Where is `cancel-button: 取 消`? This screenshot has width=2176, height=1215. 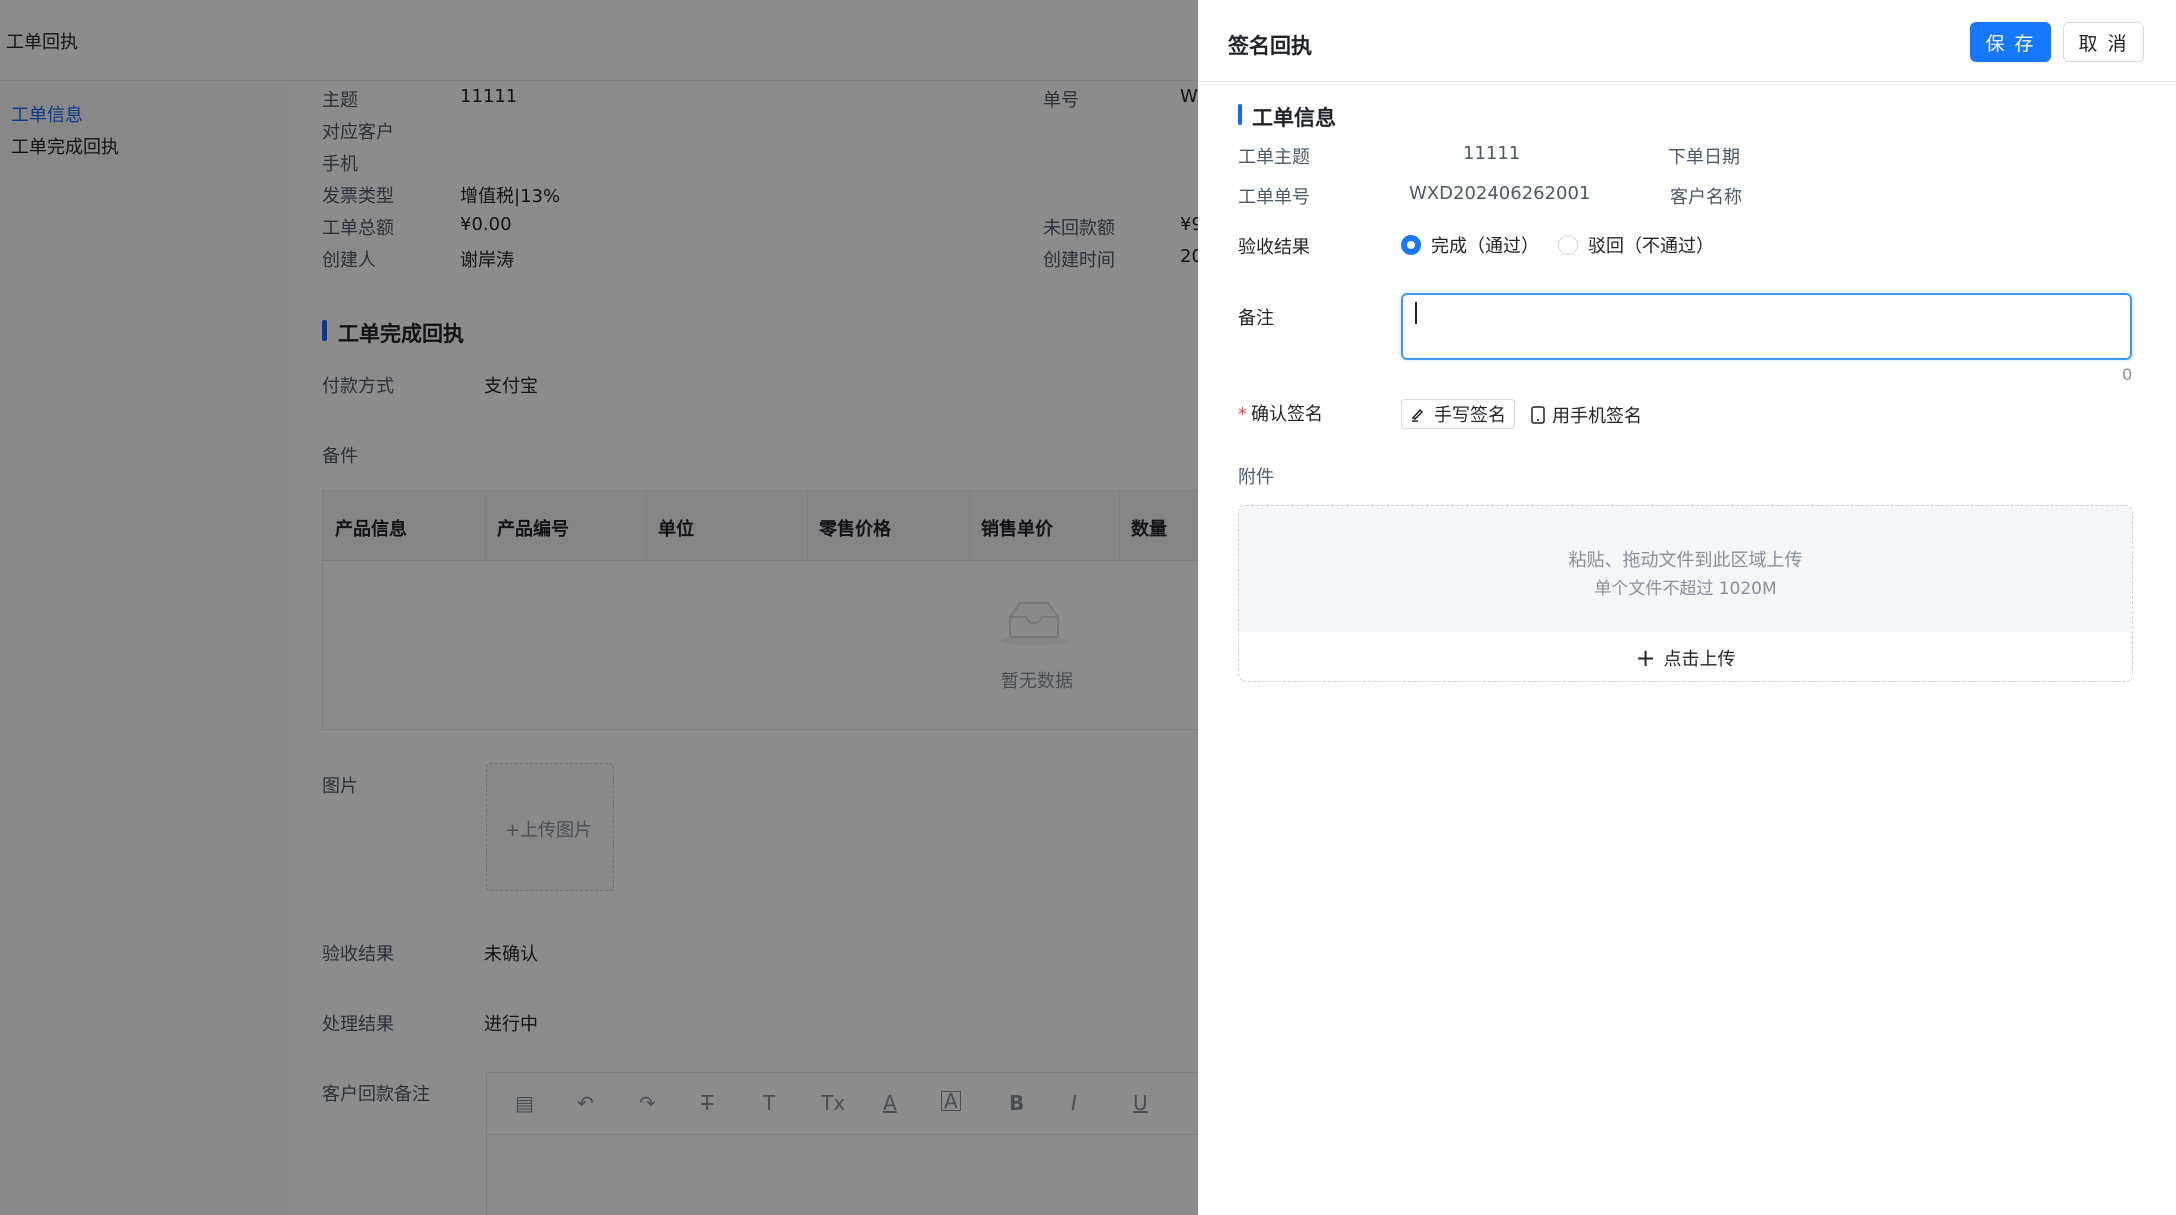
cancel-button: 取 消 is located at coordinates (2103, 42).